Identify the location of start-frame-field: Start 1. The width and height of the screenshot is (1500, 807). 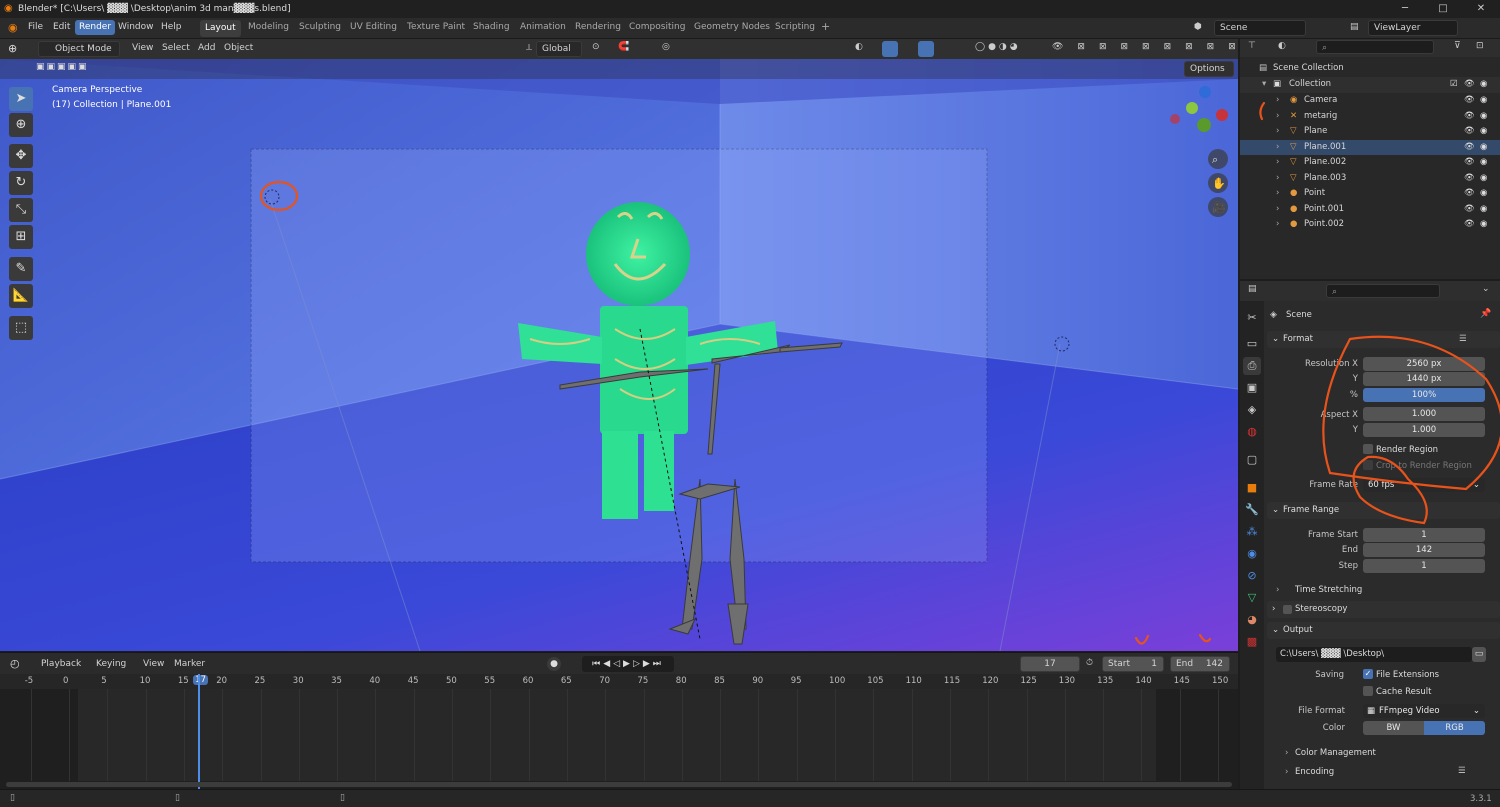
(1133, 664).